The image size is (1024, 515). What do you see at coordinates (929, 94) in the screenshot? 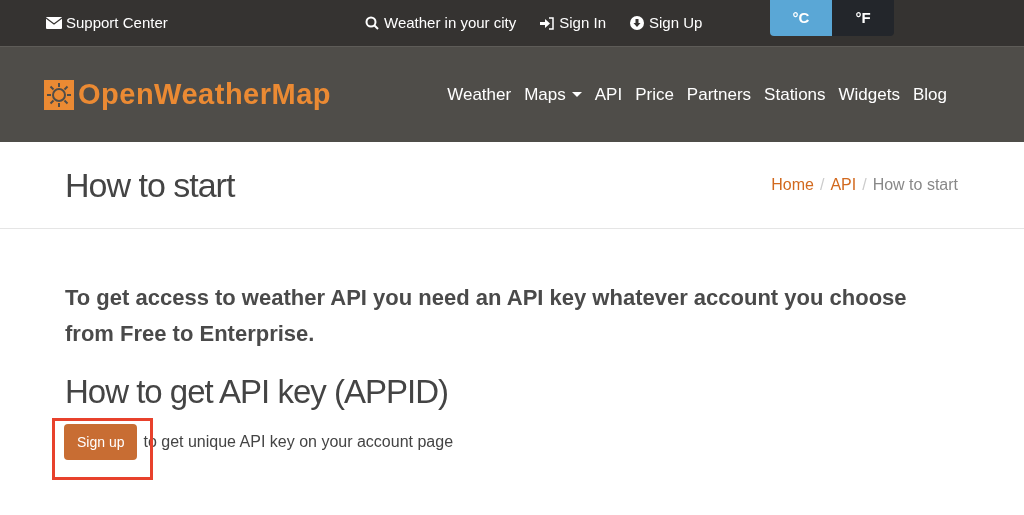
I see `nav-link: Blog` at bounding box center [929, 94].